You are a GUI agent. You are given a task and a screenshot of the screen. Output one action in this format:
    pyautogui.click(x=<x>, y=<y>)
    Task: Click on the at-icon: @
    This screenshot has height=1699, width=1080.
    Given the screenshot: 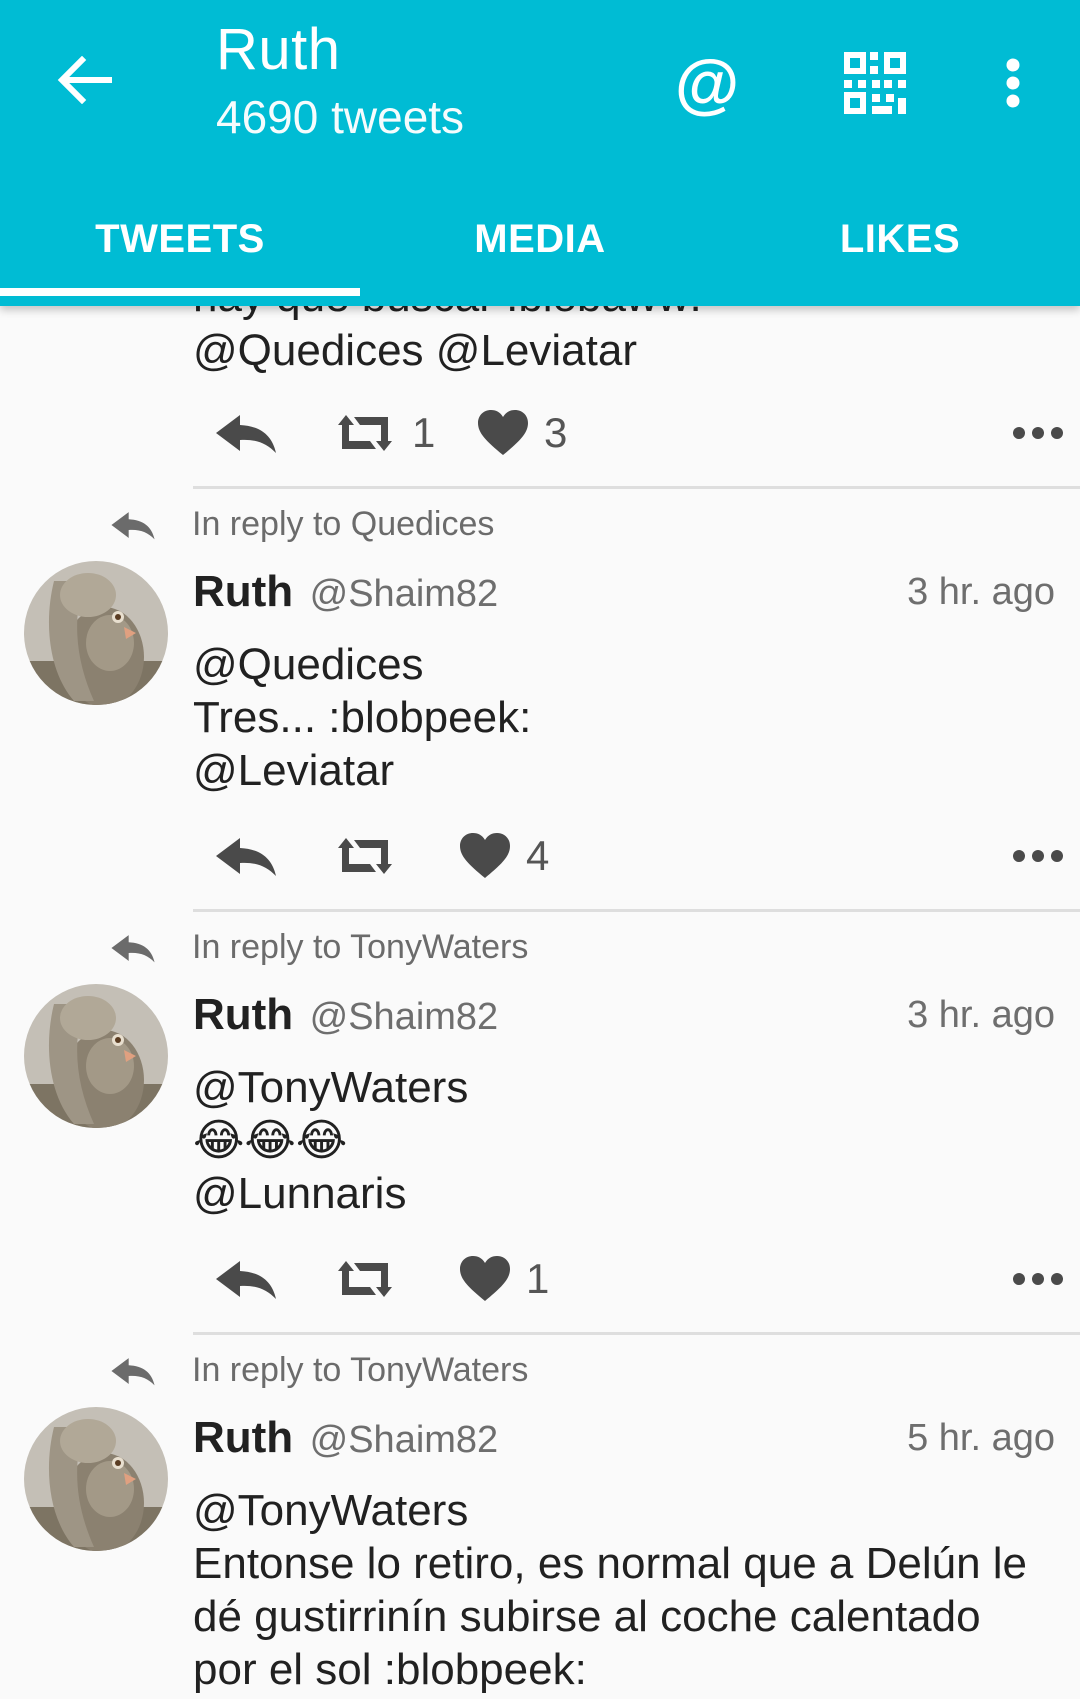 What is the action you would take?
    pyautogui.click(x=707, y=83)
    